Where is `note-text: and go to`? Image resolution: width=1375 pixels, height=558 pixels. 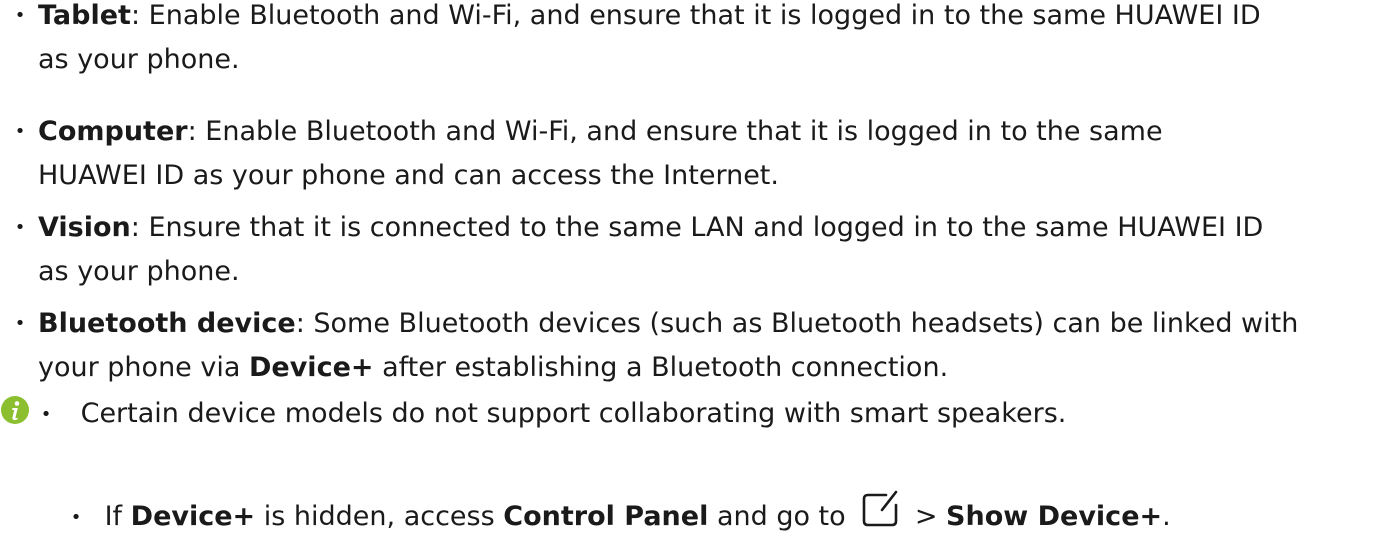 note-text: and go to is located at coordinates (781, 516).